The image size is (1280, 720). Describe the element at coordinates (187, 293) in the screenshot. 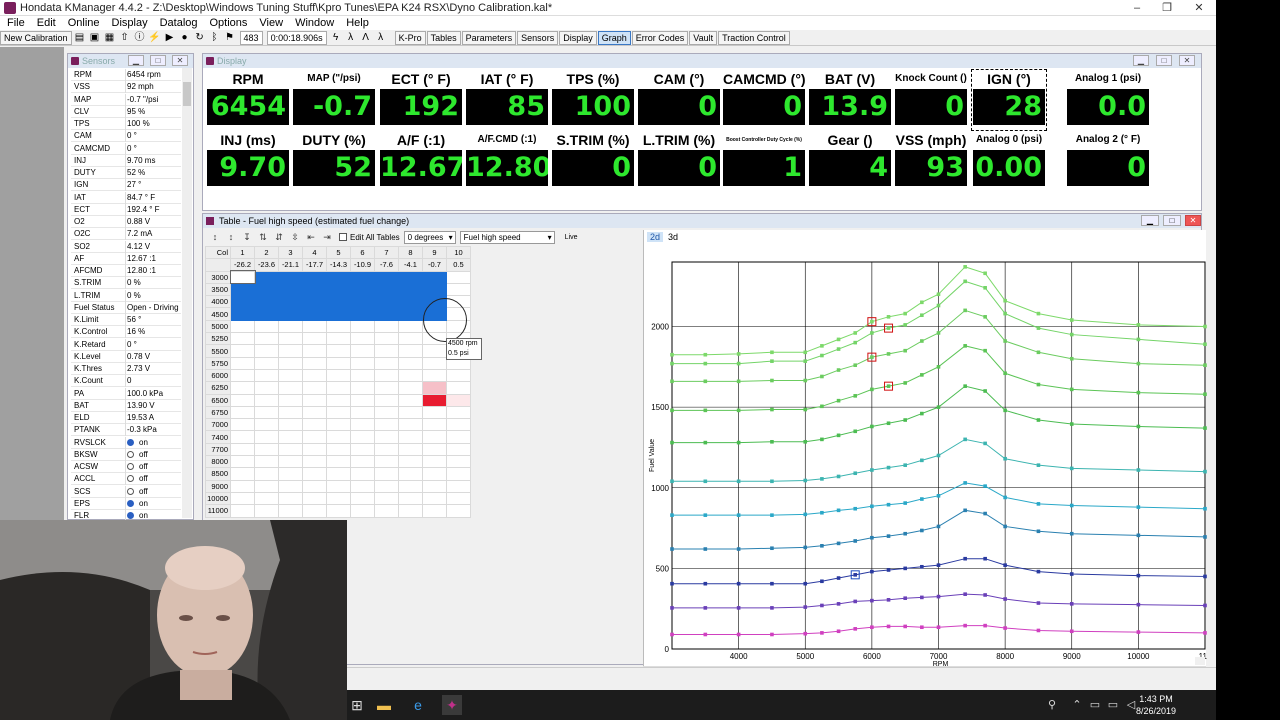

I see `sensors-scrollbar` at that location.